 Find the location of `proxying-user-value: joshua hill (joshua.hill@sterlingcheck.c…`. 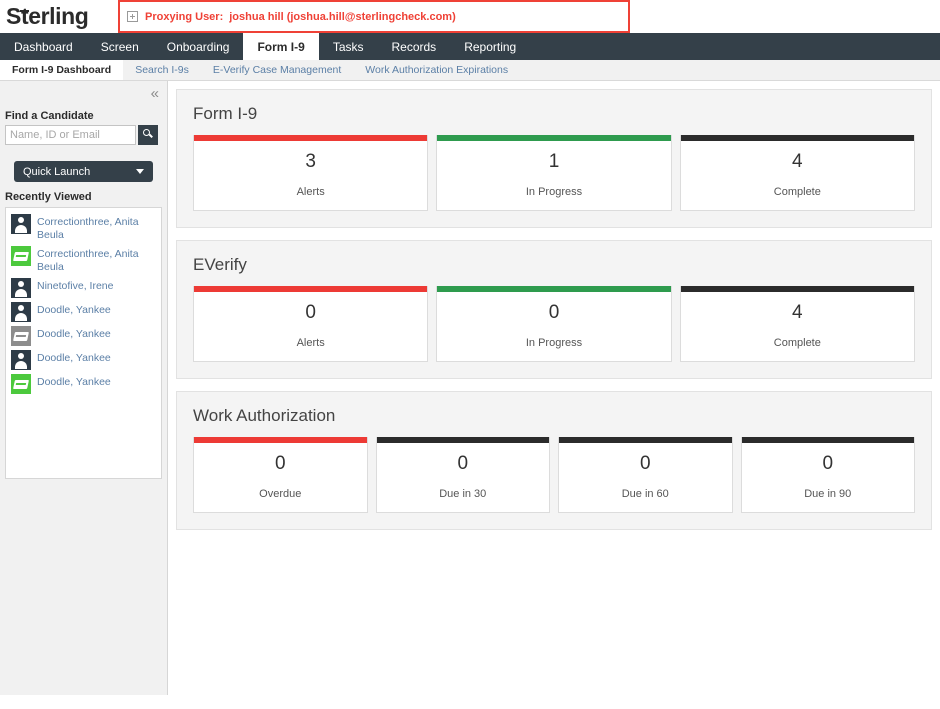

proxying-user-value: joshua hill (joshua.hill@sterlingcheck.c… is located at coordinates (342, 16).